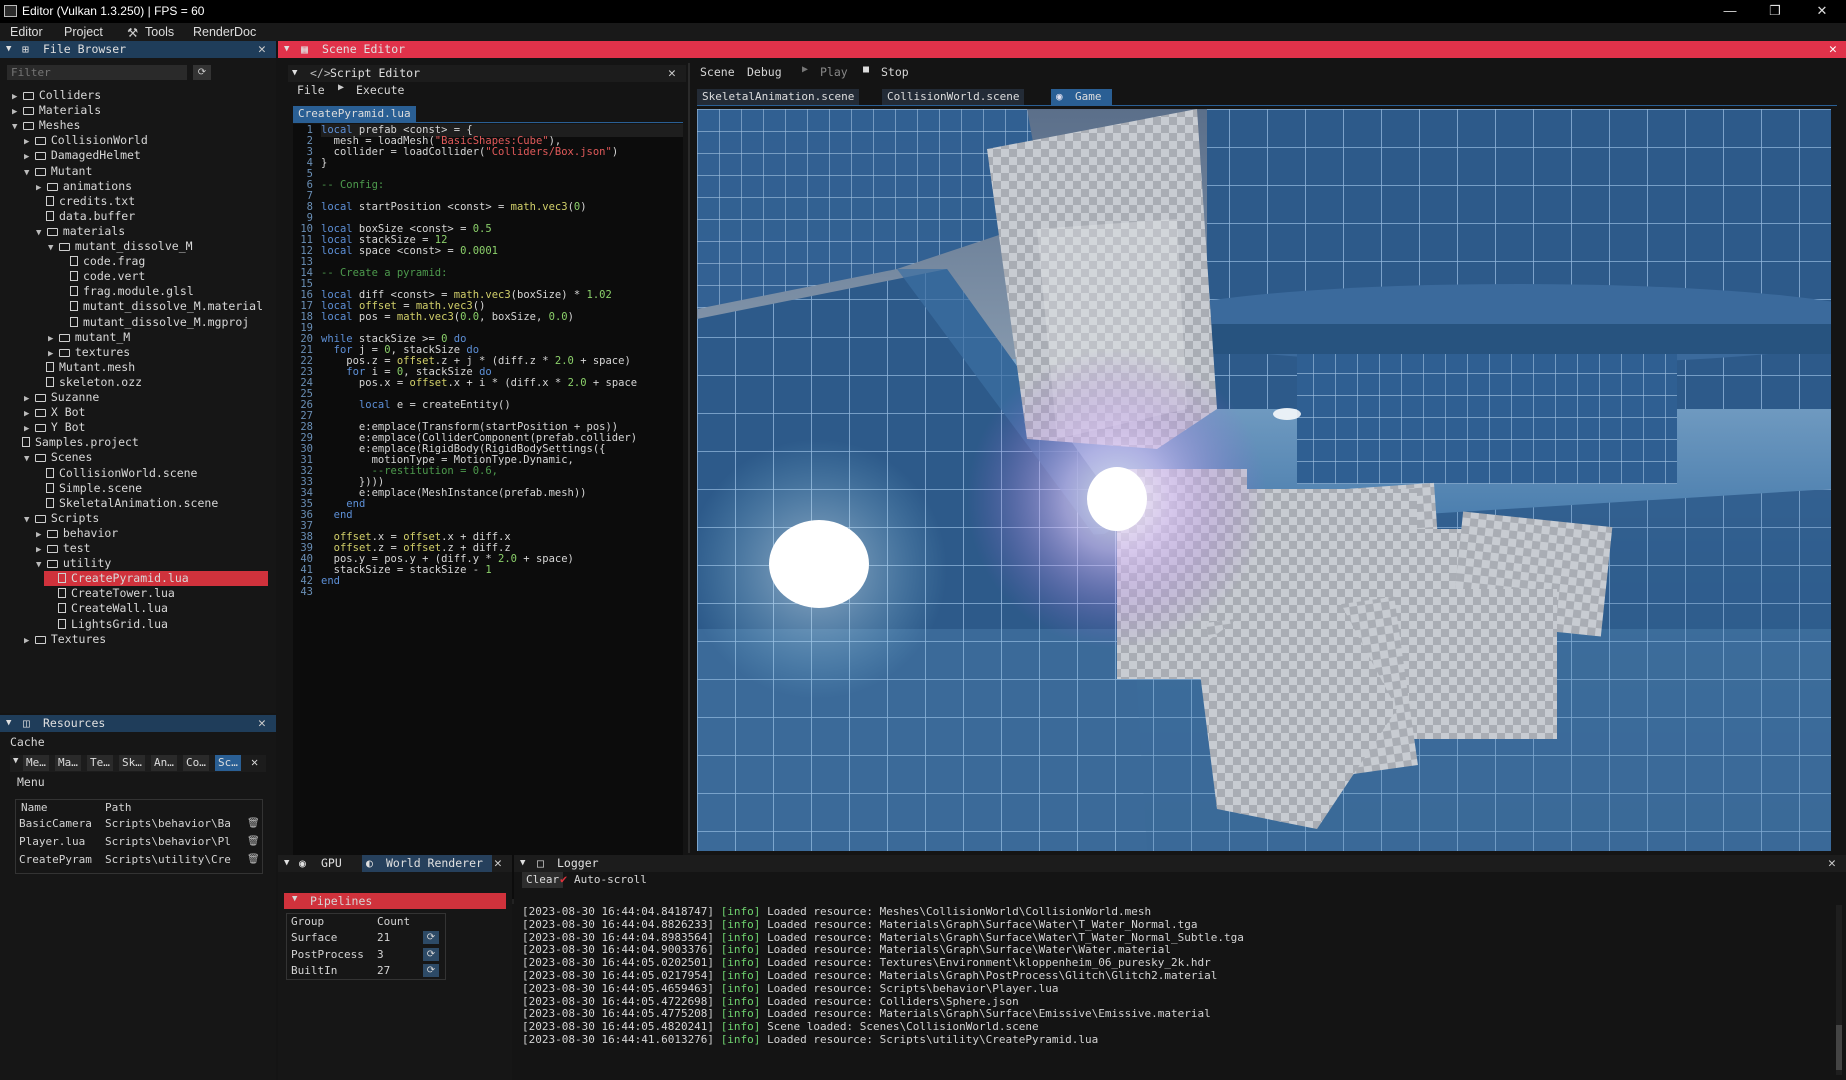 This screenshot has height=1080, width=1846. What do you see at coordinates (764, 72) in the screenshot?
I see `menu-debug: Debug` at bounding box center [764, 72].